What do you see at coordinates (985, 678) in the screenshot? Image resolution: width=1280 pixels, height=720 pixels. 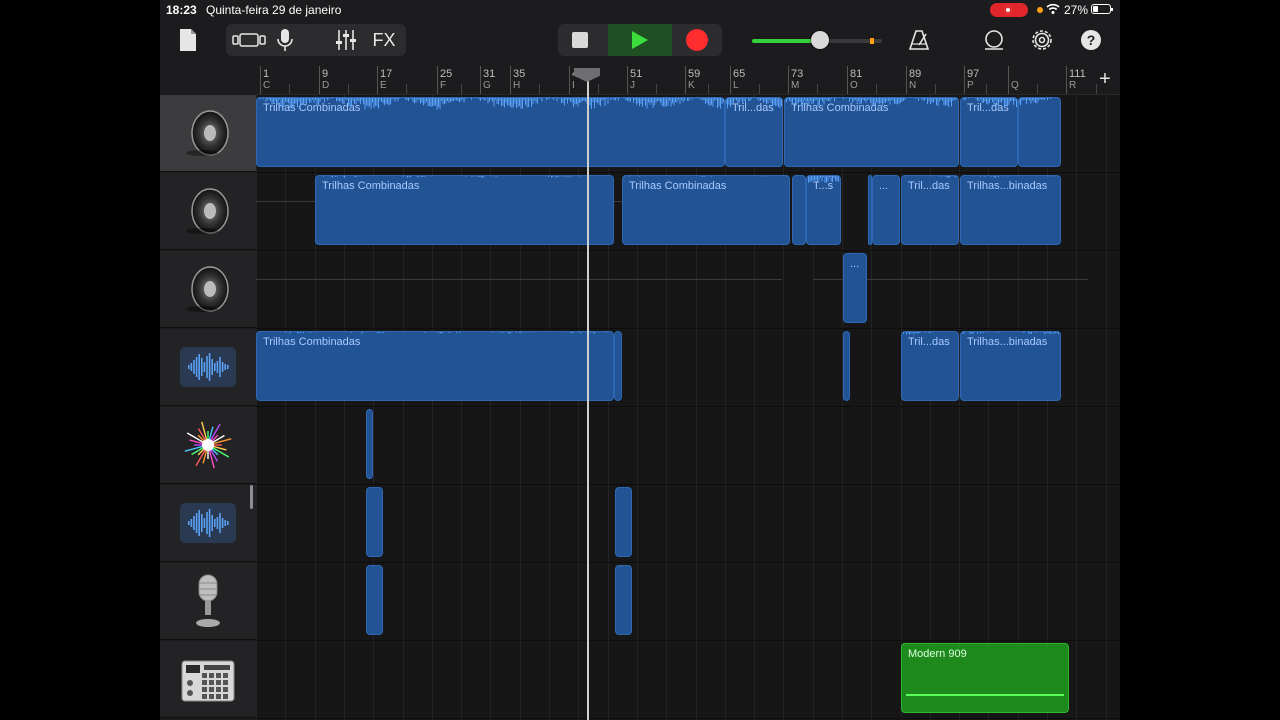 I see `midi-region: Modern 909` at bounding box center [985, 678].